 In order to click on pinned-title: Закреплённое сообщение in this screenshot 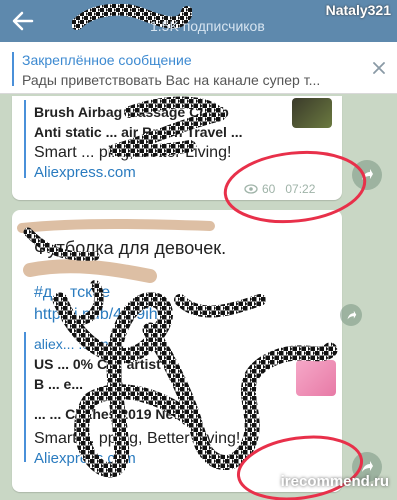, I will do `click(107, 60)`.